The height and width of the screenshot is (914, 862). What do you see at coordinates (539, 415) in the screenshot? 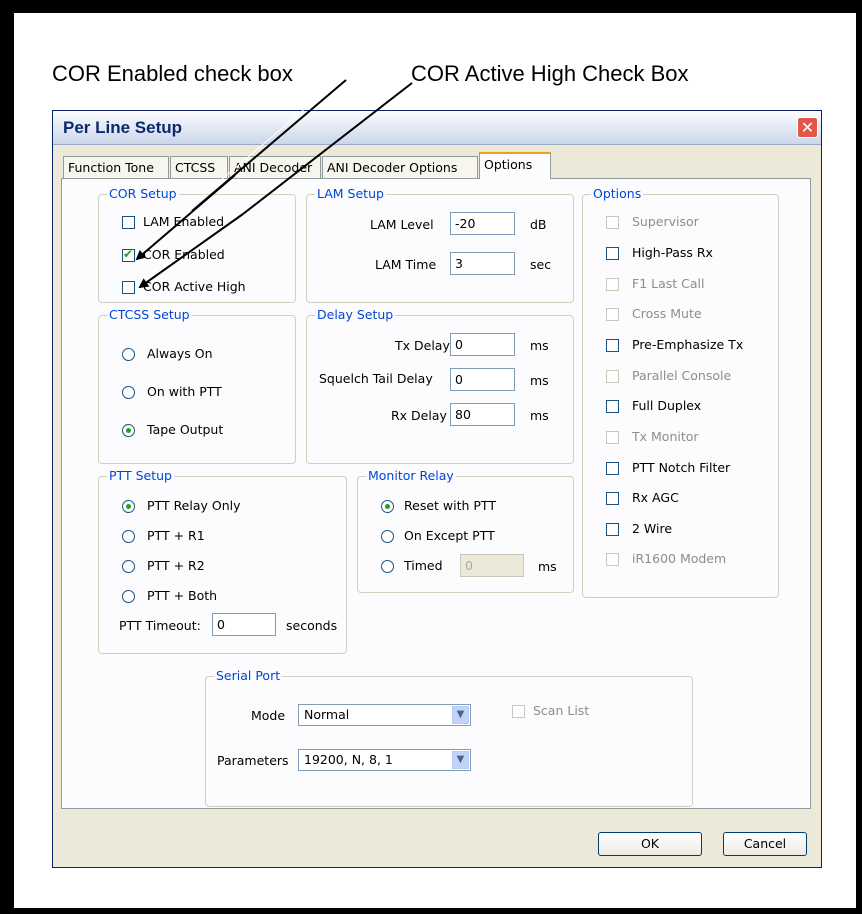
I see `rx-delay-unit: ms` at bounding box center [539, 415].